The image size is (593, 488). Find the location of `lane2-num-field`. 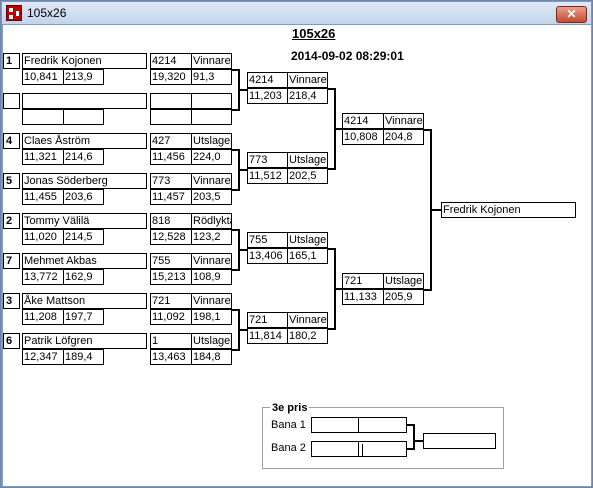

lane2-num-field is located at coordinates (335, 449).